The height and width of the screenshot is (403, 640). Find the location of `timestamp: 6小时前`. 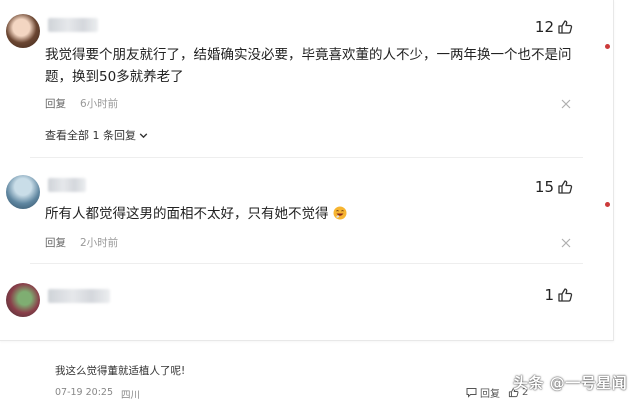

timestamp: 6小时前 is located at coordinates (99, 104).